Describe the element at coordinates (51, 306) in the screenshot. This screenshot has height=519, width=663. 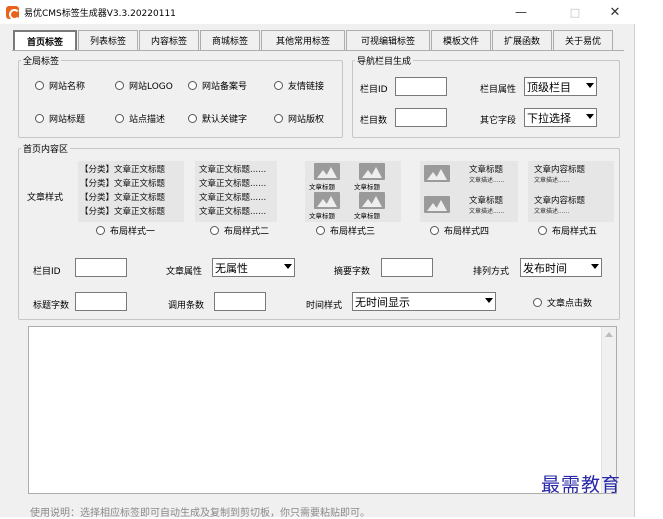
I see `title-len-label: 标题字数` at that location.